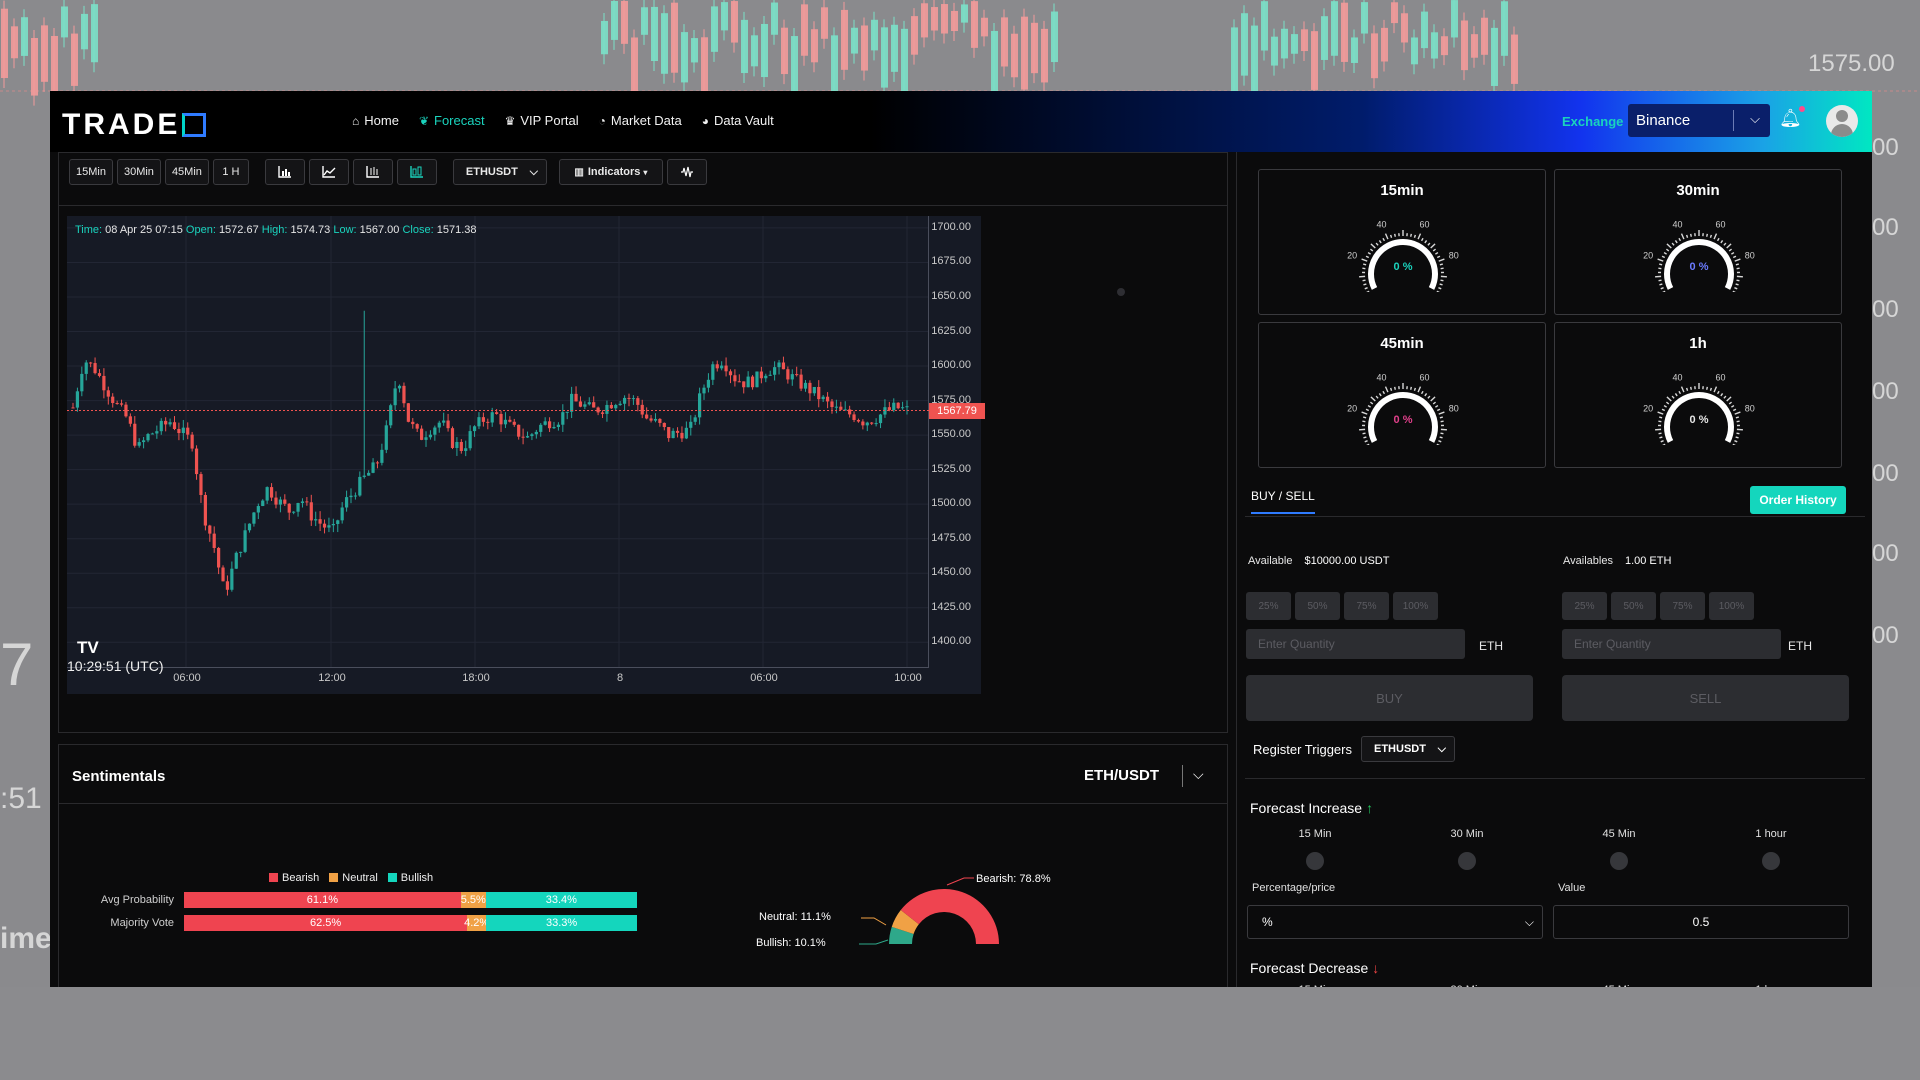 This screenshot has width=1920, height=1080. Describe the element at coordinates (1198, 774) in the screenshot. I see `chevron-down-icon: ⌵` at that location.